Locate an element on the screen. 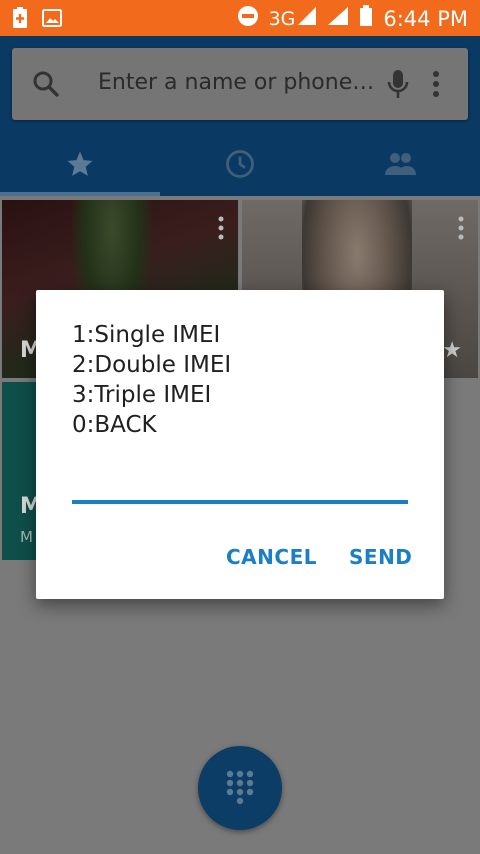  tab-bar is located at coordinates (240, 166).